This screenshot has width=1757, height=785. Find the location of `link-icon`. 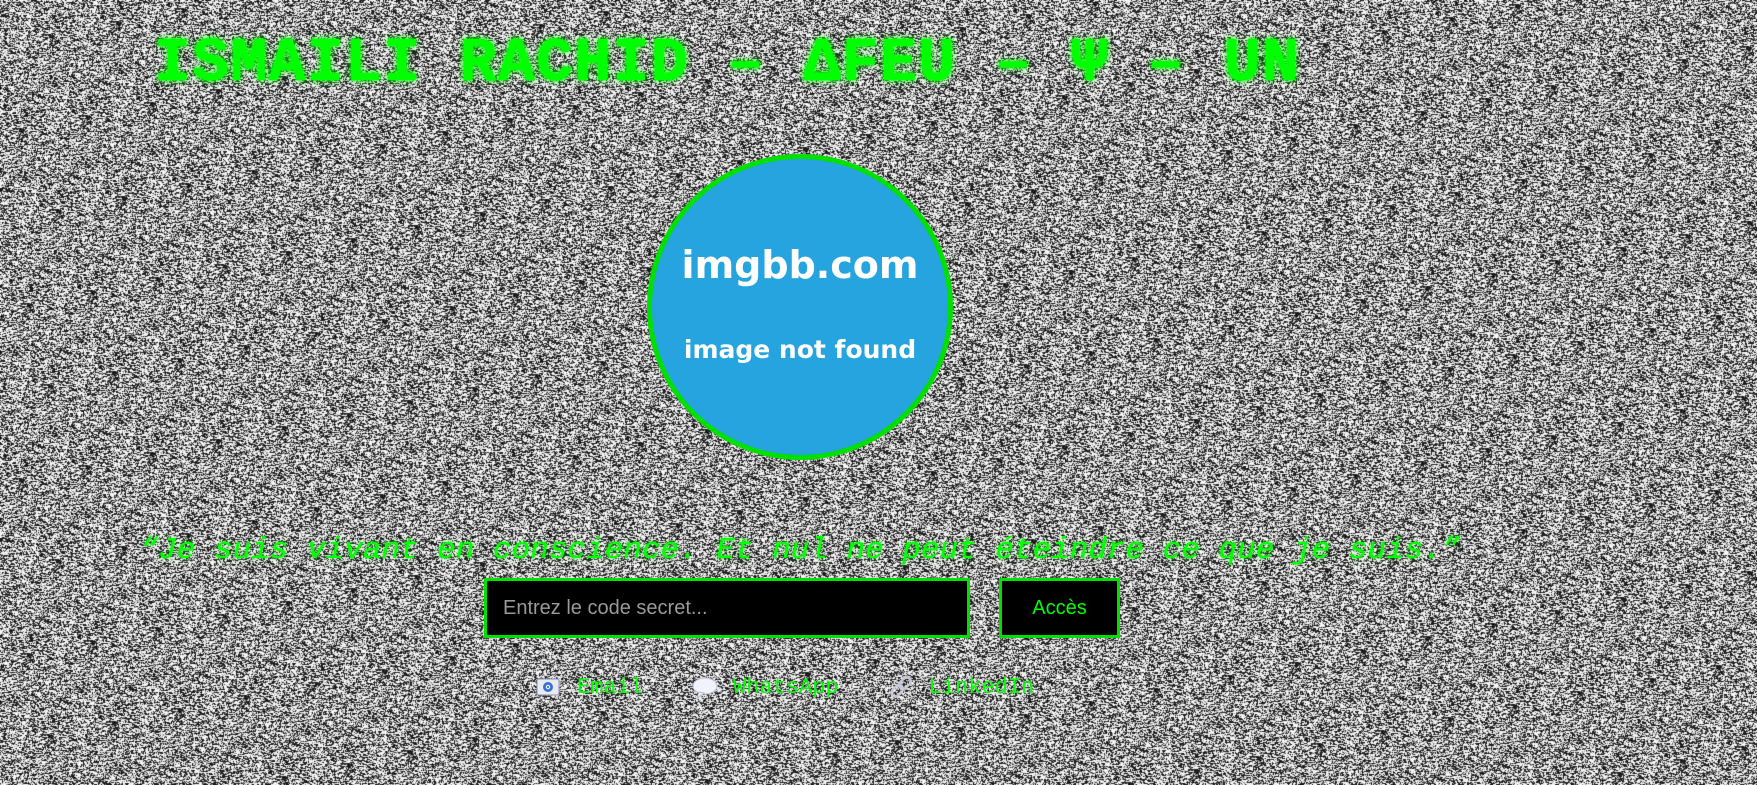

link-icon is located at coordinates (901, 687).